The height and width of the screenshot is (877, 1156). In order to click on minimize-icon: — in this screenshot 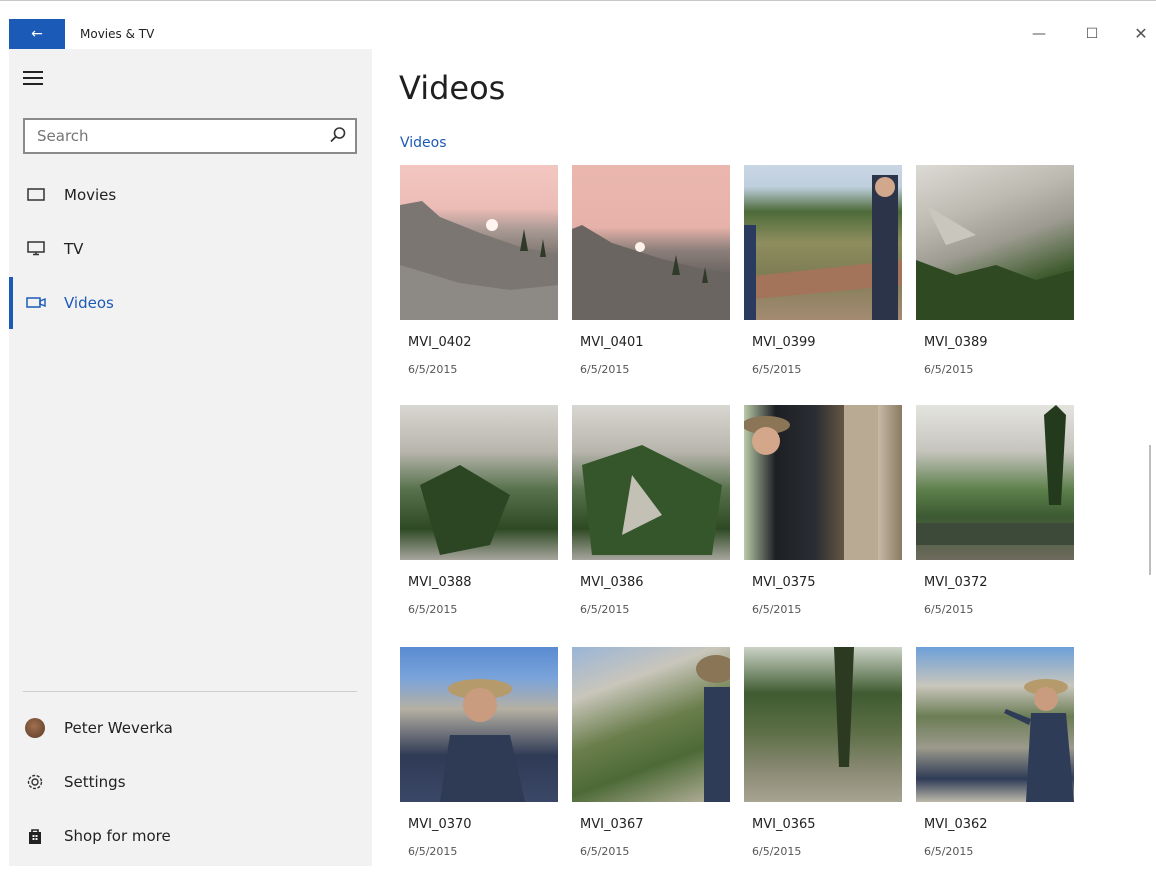, I will do `click(1039, 34)`.